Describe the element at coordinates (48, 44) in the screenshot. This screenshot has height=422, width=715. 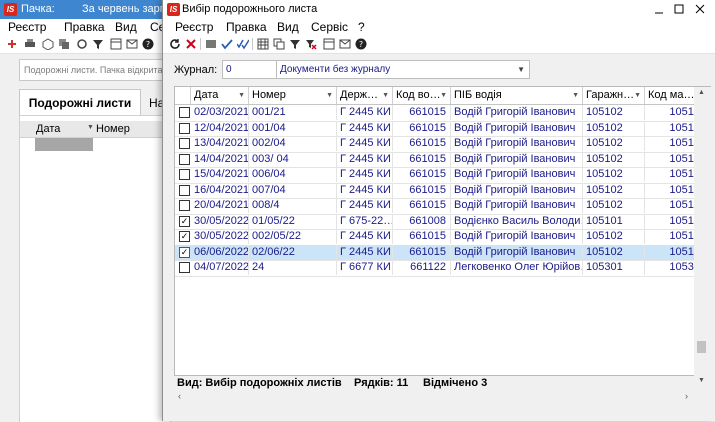
I see `box-icon` at that location.